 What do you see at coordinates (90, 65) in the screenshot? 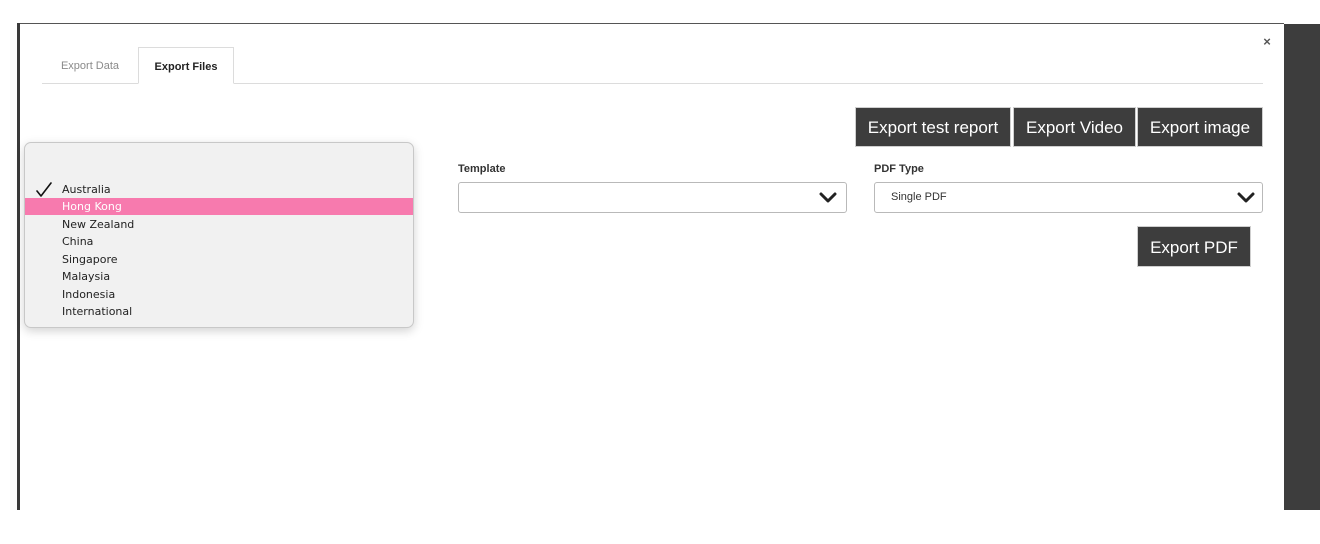
I see `tab-export-data: Export Data` at bounding box center [90, 65].